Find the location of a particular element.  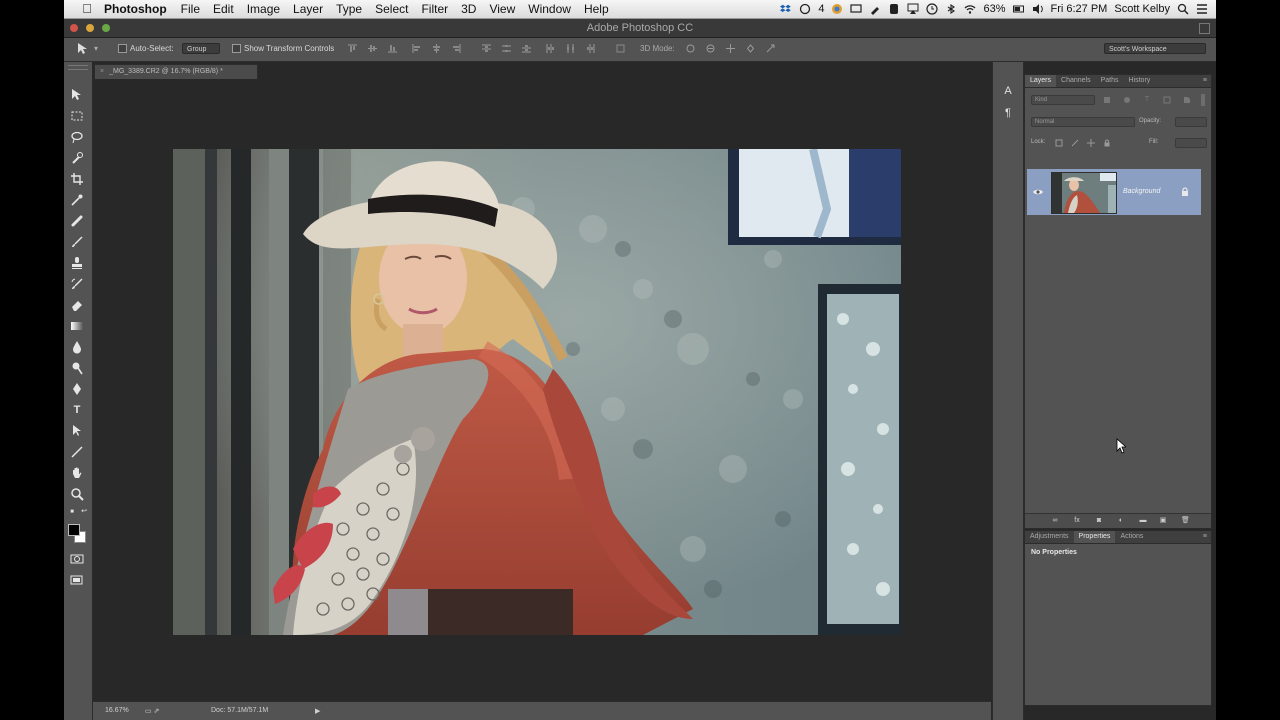

opacity-input is located at coordinates (1191, 122).